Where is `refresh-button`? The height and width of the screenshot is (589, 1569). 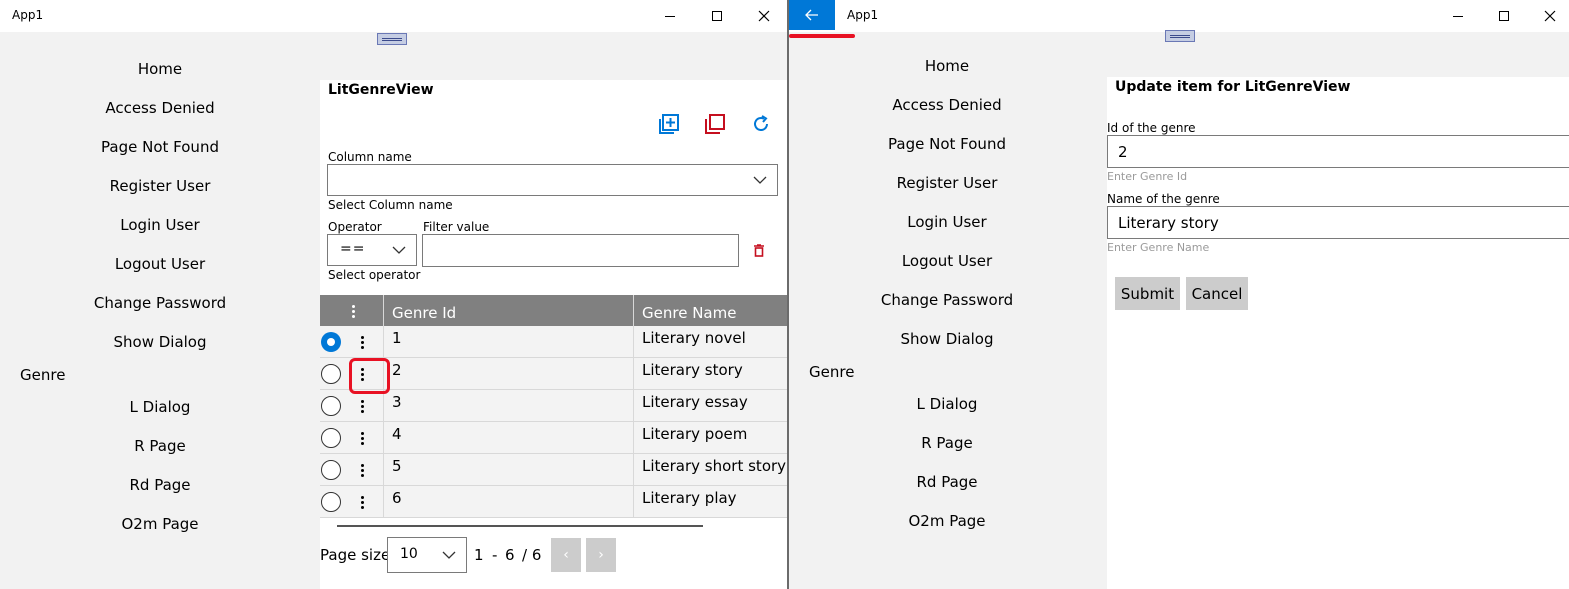 refresh-button is located at coordinates (761, 124).